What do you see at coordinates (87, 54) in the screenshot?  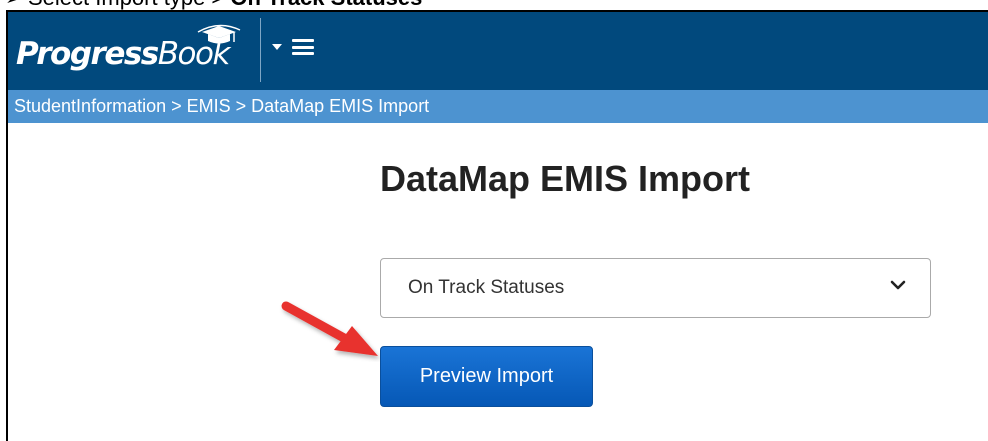 I see `logo-main-text: Progress` at bounding box center [87, 54].